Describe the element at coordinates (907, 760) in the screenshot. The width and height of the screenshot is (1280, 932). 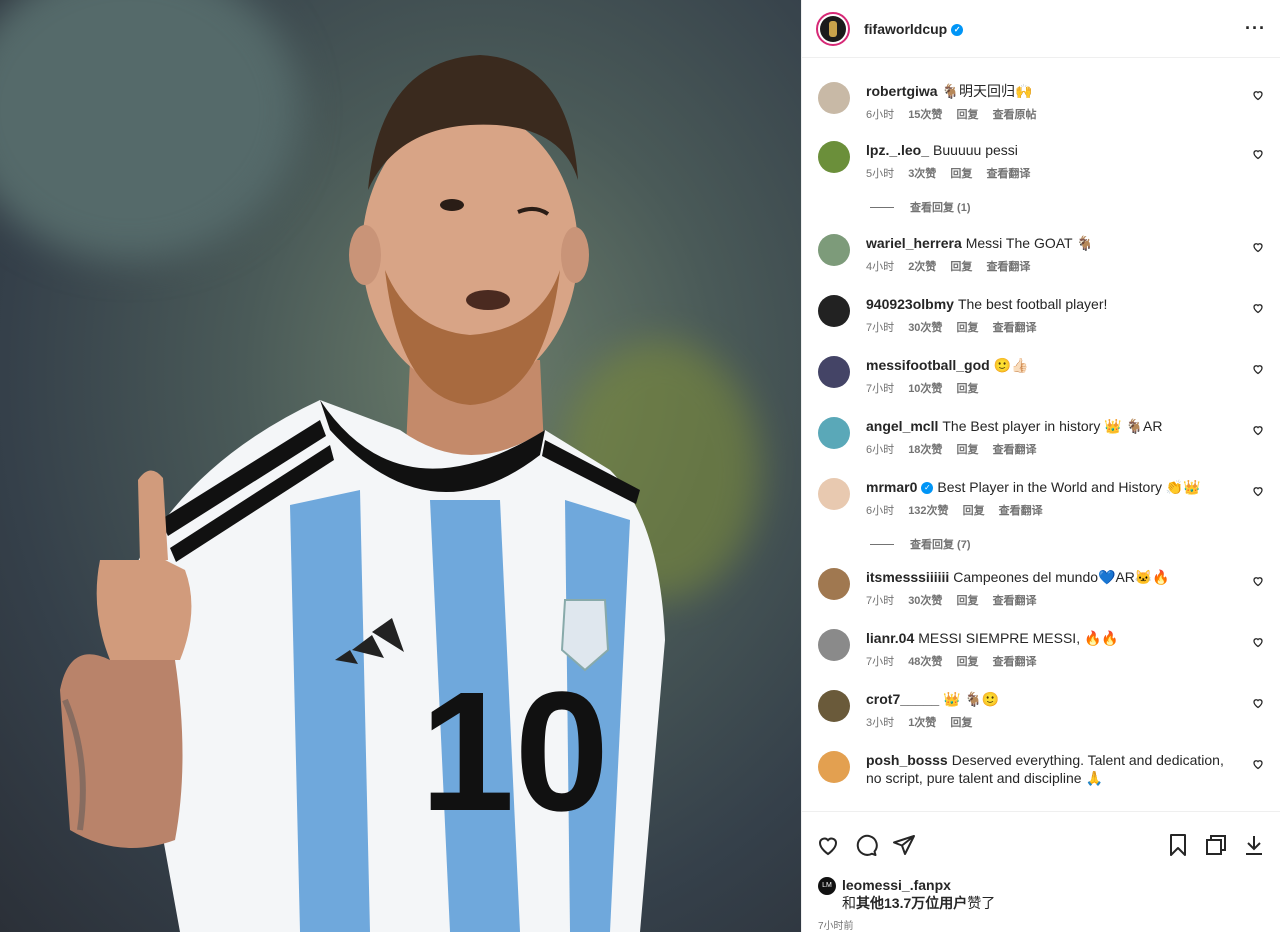
I see `comment-username: posh_bosss` at that location.